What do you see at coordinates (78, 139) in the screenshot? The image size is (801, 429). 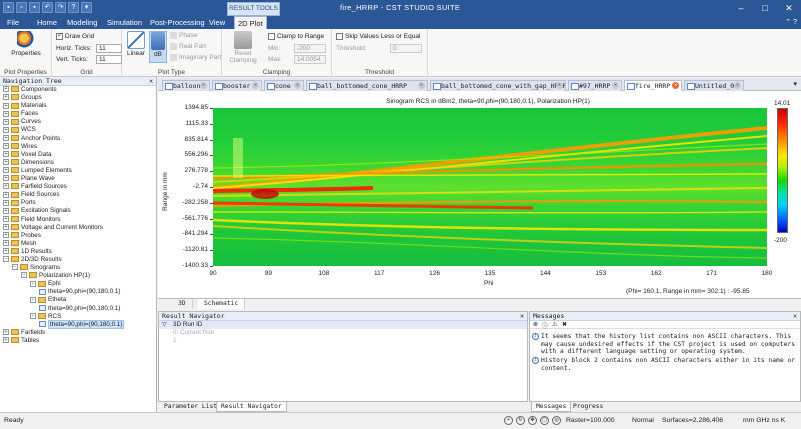 I see `tree-item: + Anchor Points` at bounding box center [78, 139].